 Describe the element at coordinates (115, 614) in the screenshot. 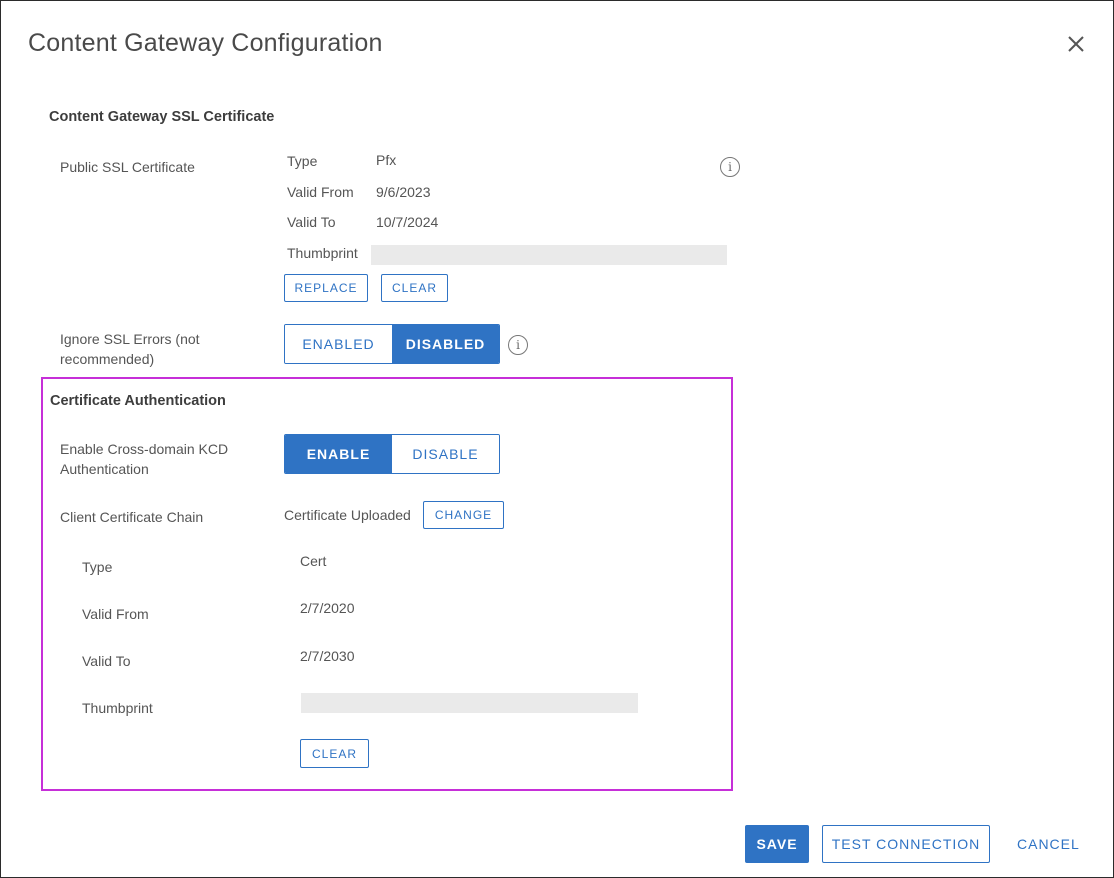

I see `cert-valid-from-label: Valid From` at that location.